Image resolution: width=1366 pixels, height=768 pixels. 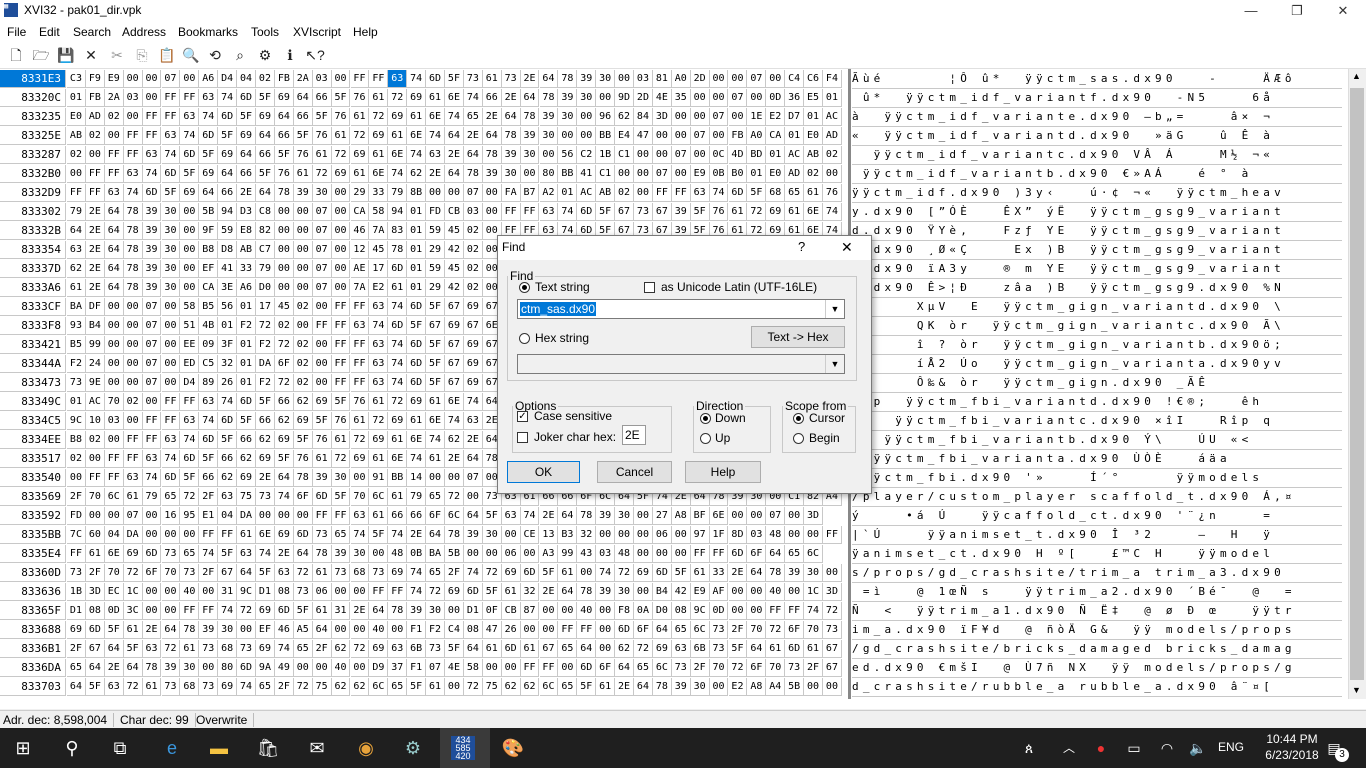 I want to click on settings-icon: ⚙, so click(x=265, y=55).